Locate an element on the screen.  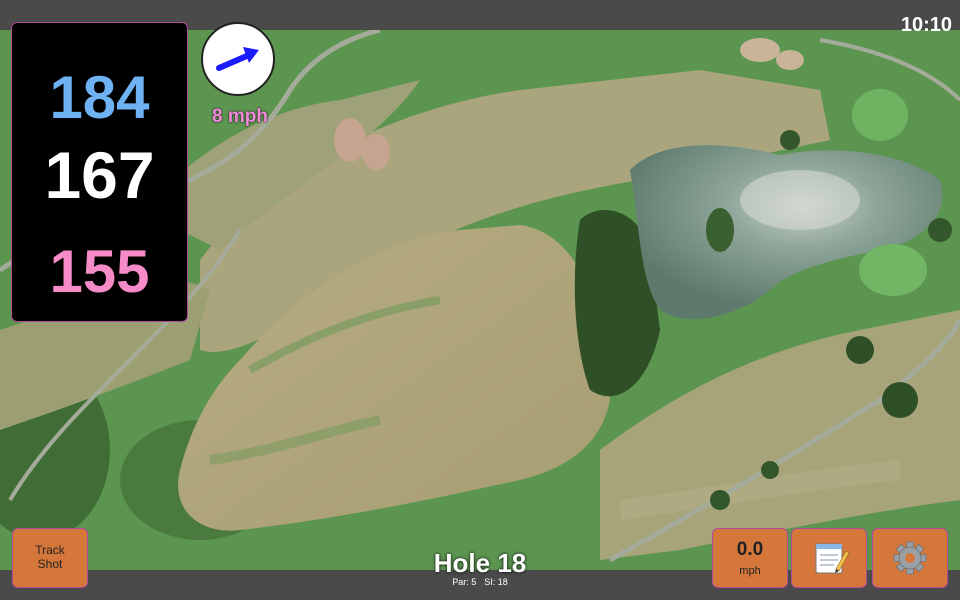
track-shot-label: Track Shot is located at coordinates (50, 557).